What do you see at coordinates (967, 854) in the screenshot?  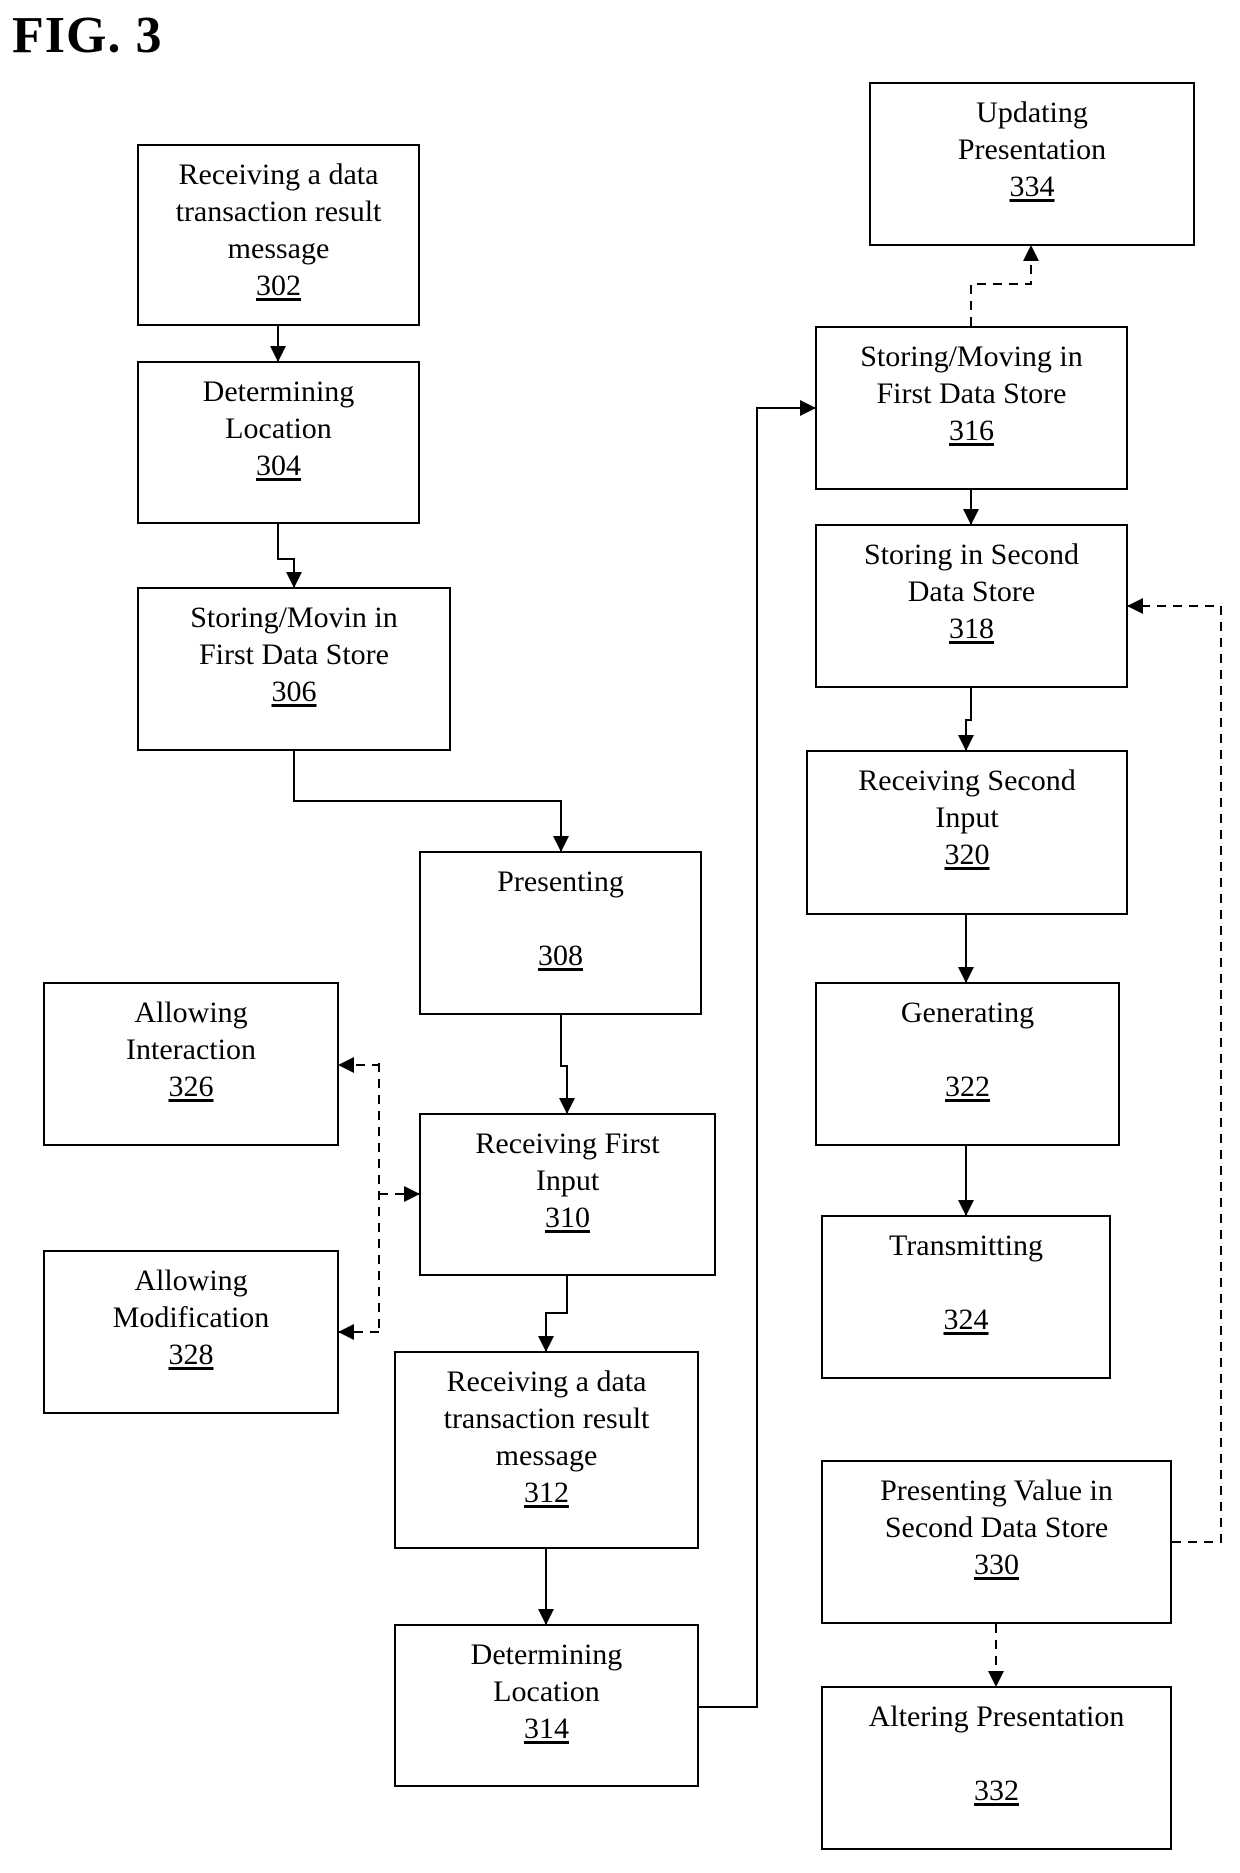 I see `step-number: 320` at bounding box center [967, 854].